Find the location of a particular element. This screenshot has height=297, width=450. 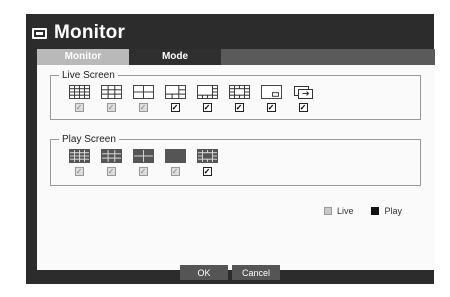

mode-legend: Live Play is located at coordinates (354, 211).